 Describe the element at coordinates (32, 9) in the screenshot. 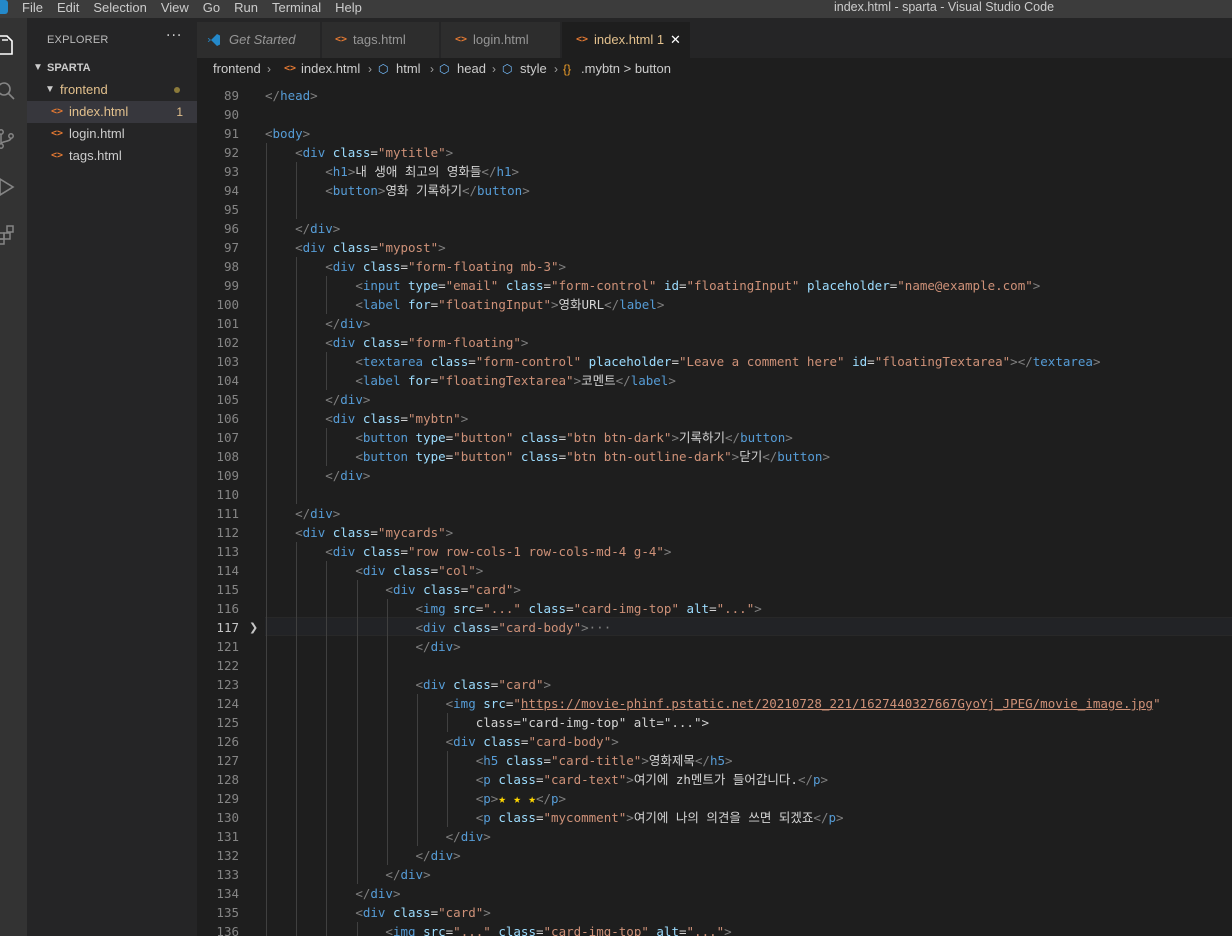

I see `menu-file: File` at that location.